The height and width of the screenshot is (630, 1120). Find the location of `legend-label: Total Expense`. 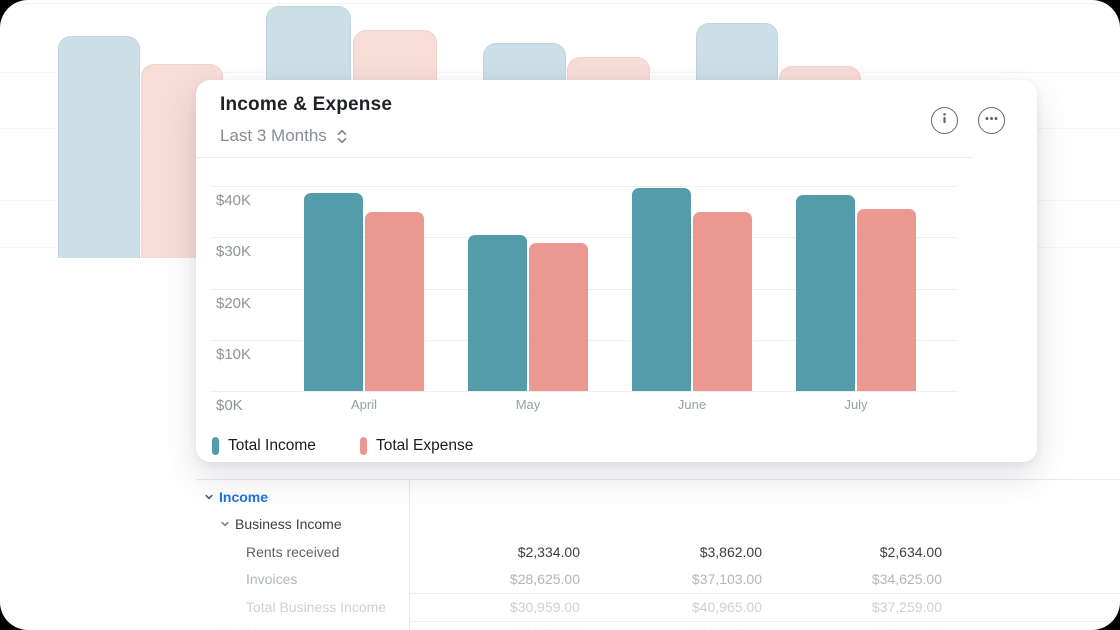

legend-label: Total Expense is located at coordinates (425, 445).